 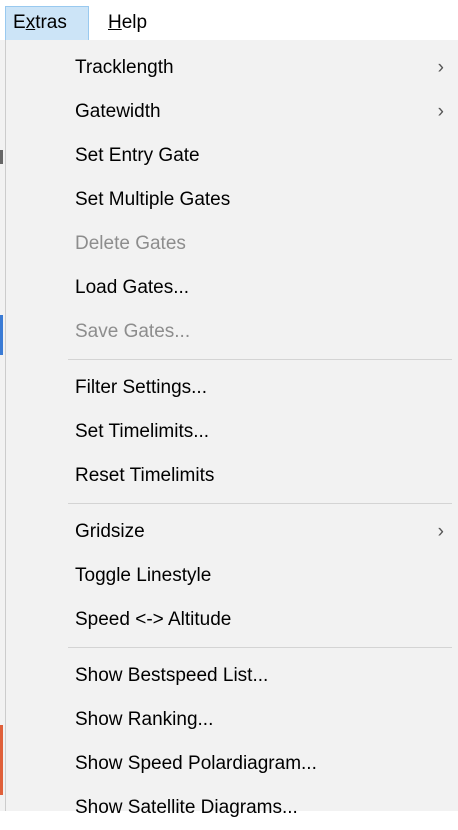 What do you see at coordinates (232, 68) in the screenshot?
I see `menu-item-tracklength: Tracklength ›` at bounding box center [232, 68].